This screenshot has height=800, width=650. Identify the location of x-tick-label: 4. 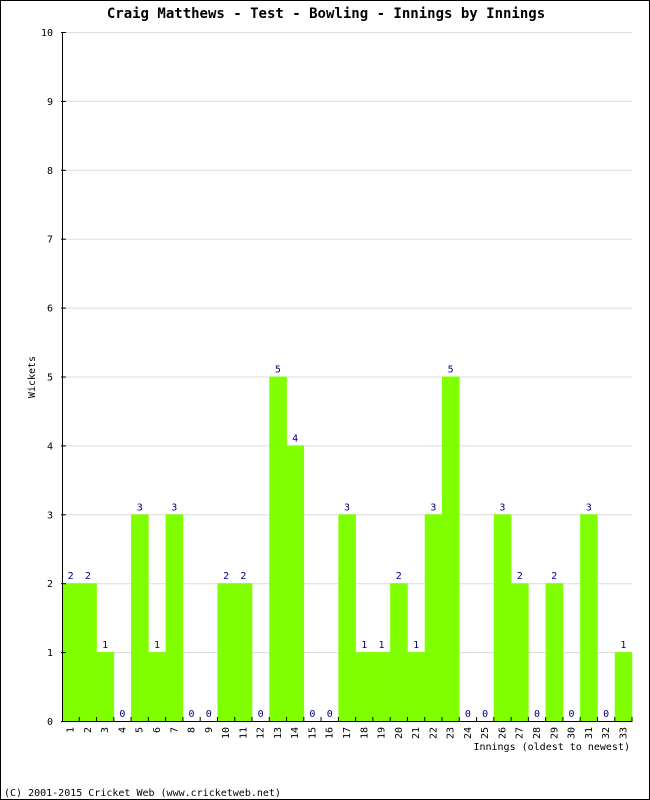
(122, 730).